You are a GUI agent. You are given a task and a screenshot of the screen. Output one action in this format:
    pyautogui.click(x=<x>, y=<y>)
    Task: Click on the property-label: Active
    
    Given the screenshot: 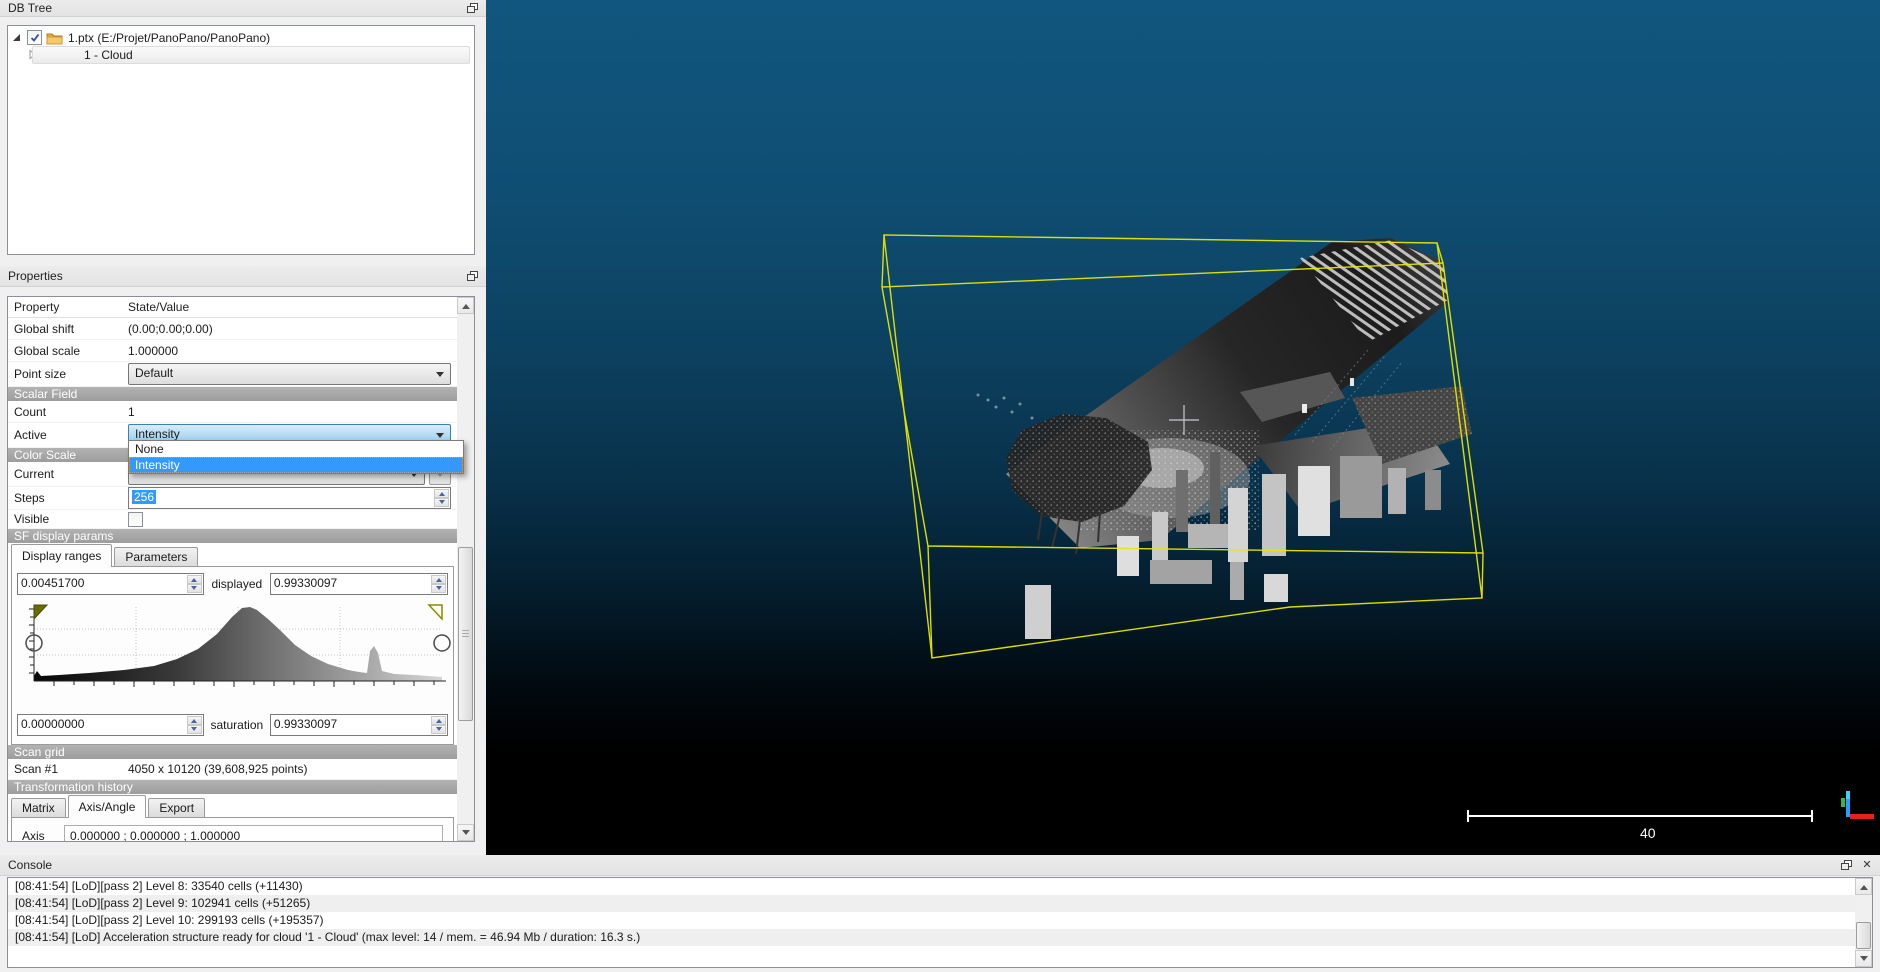 What is the action you would take?
    pyautogui.click(x=30, y=435)
    